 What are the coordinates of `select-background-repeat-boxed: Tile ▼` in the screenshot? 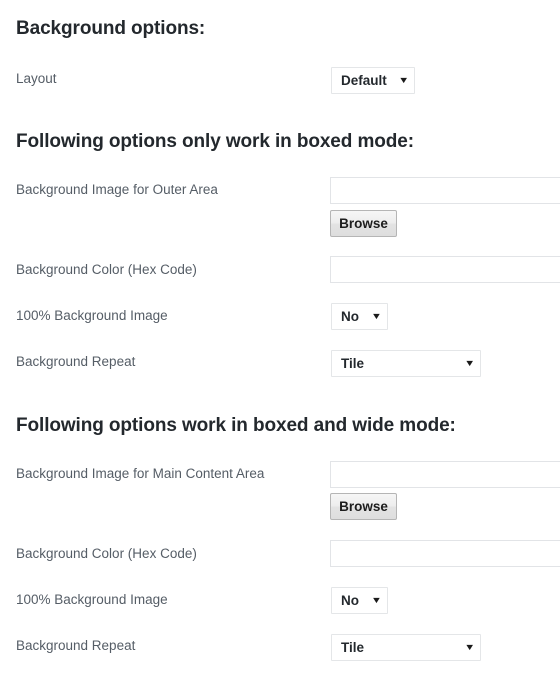 It's located at (406, 363).